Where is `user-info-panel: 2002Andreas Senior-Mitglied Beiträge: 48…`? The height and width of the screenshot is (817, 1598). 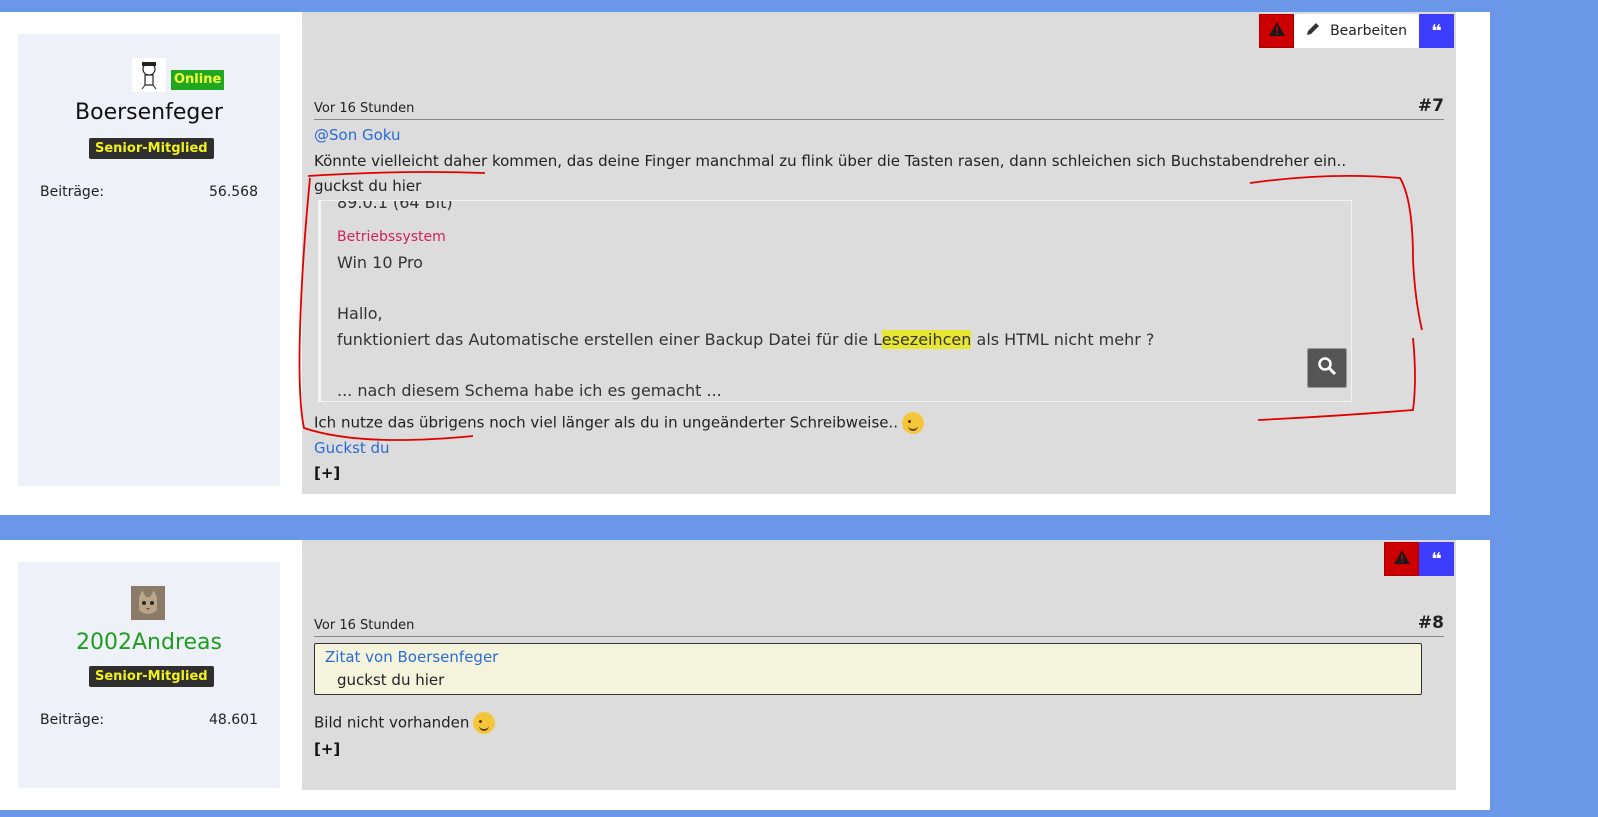
user-info-panel: 2002Andreas Senior-Mitglied Beiträge: 48… is located at coordinates (149, 675).